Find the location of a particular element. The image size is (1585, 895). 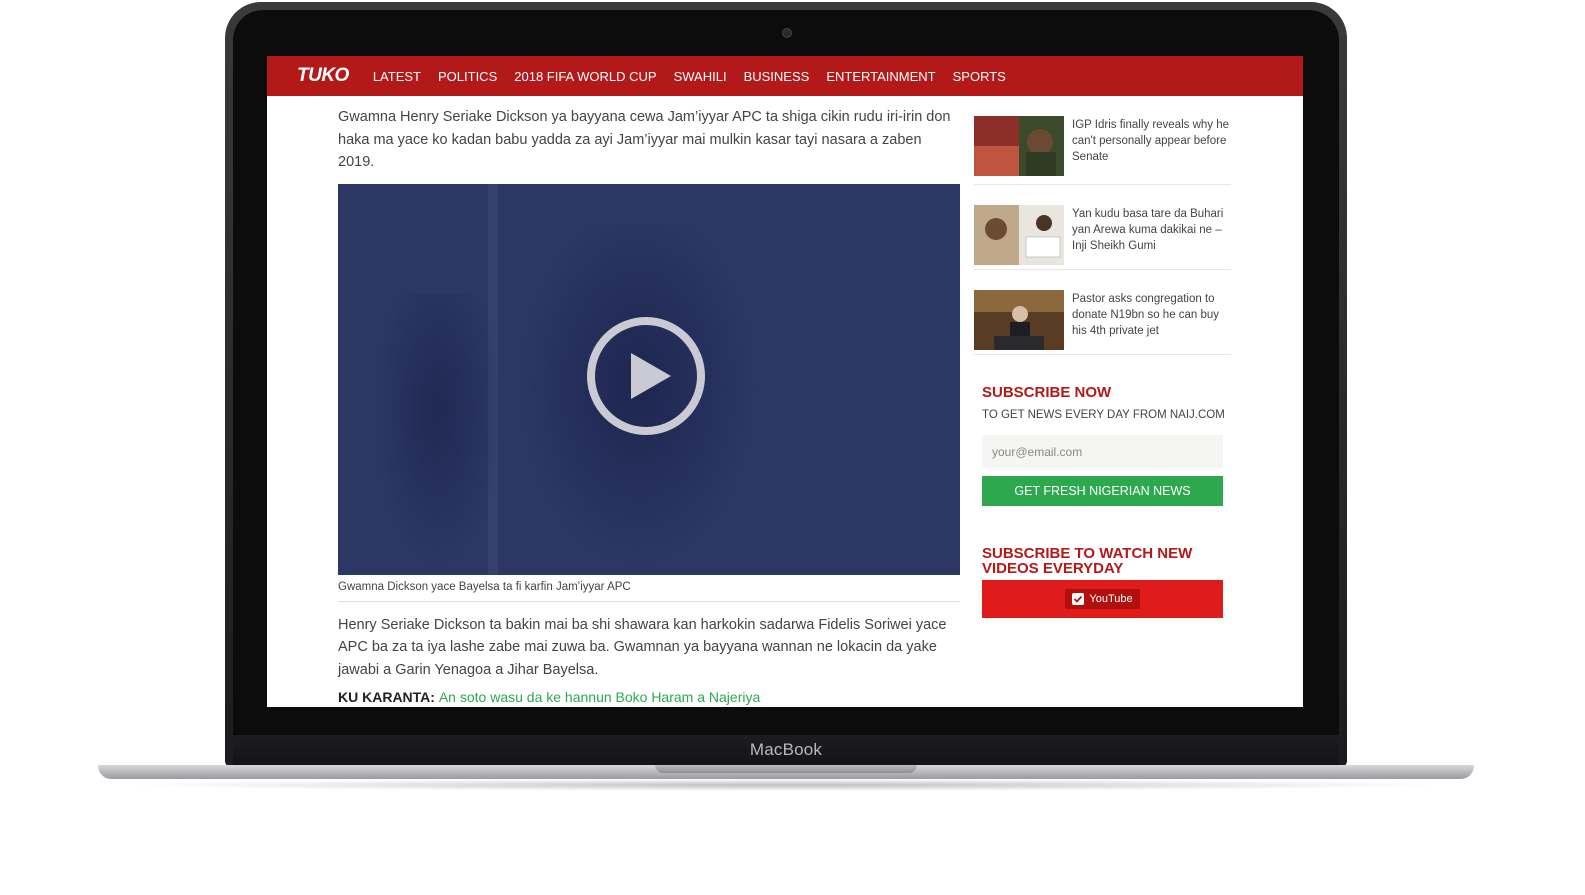

youtube-button: YouTube is located at coordinates (1102, 599).